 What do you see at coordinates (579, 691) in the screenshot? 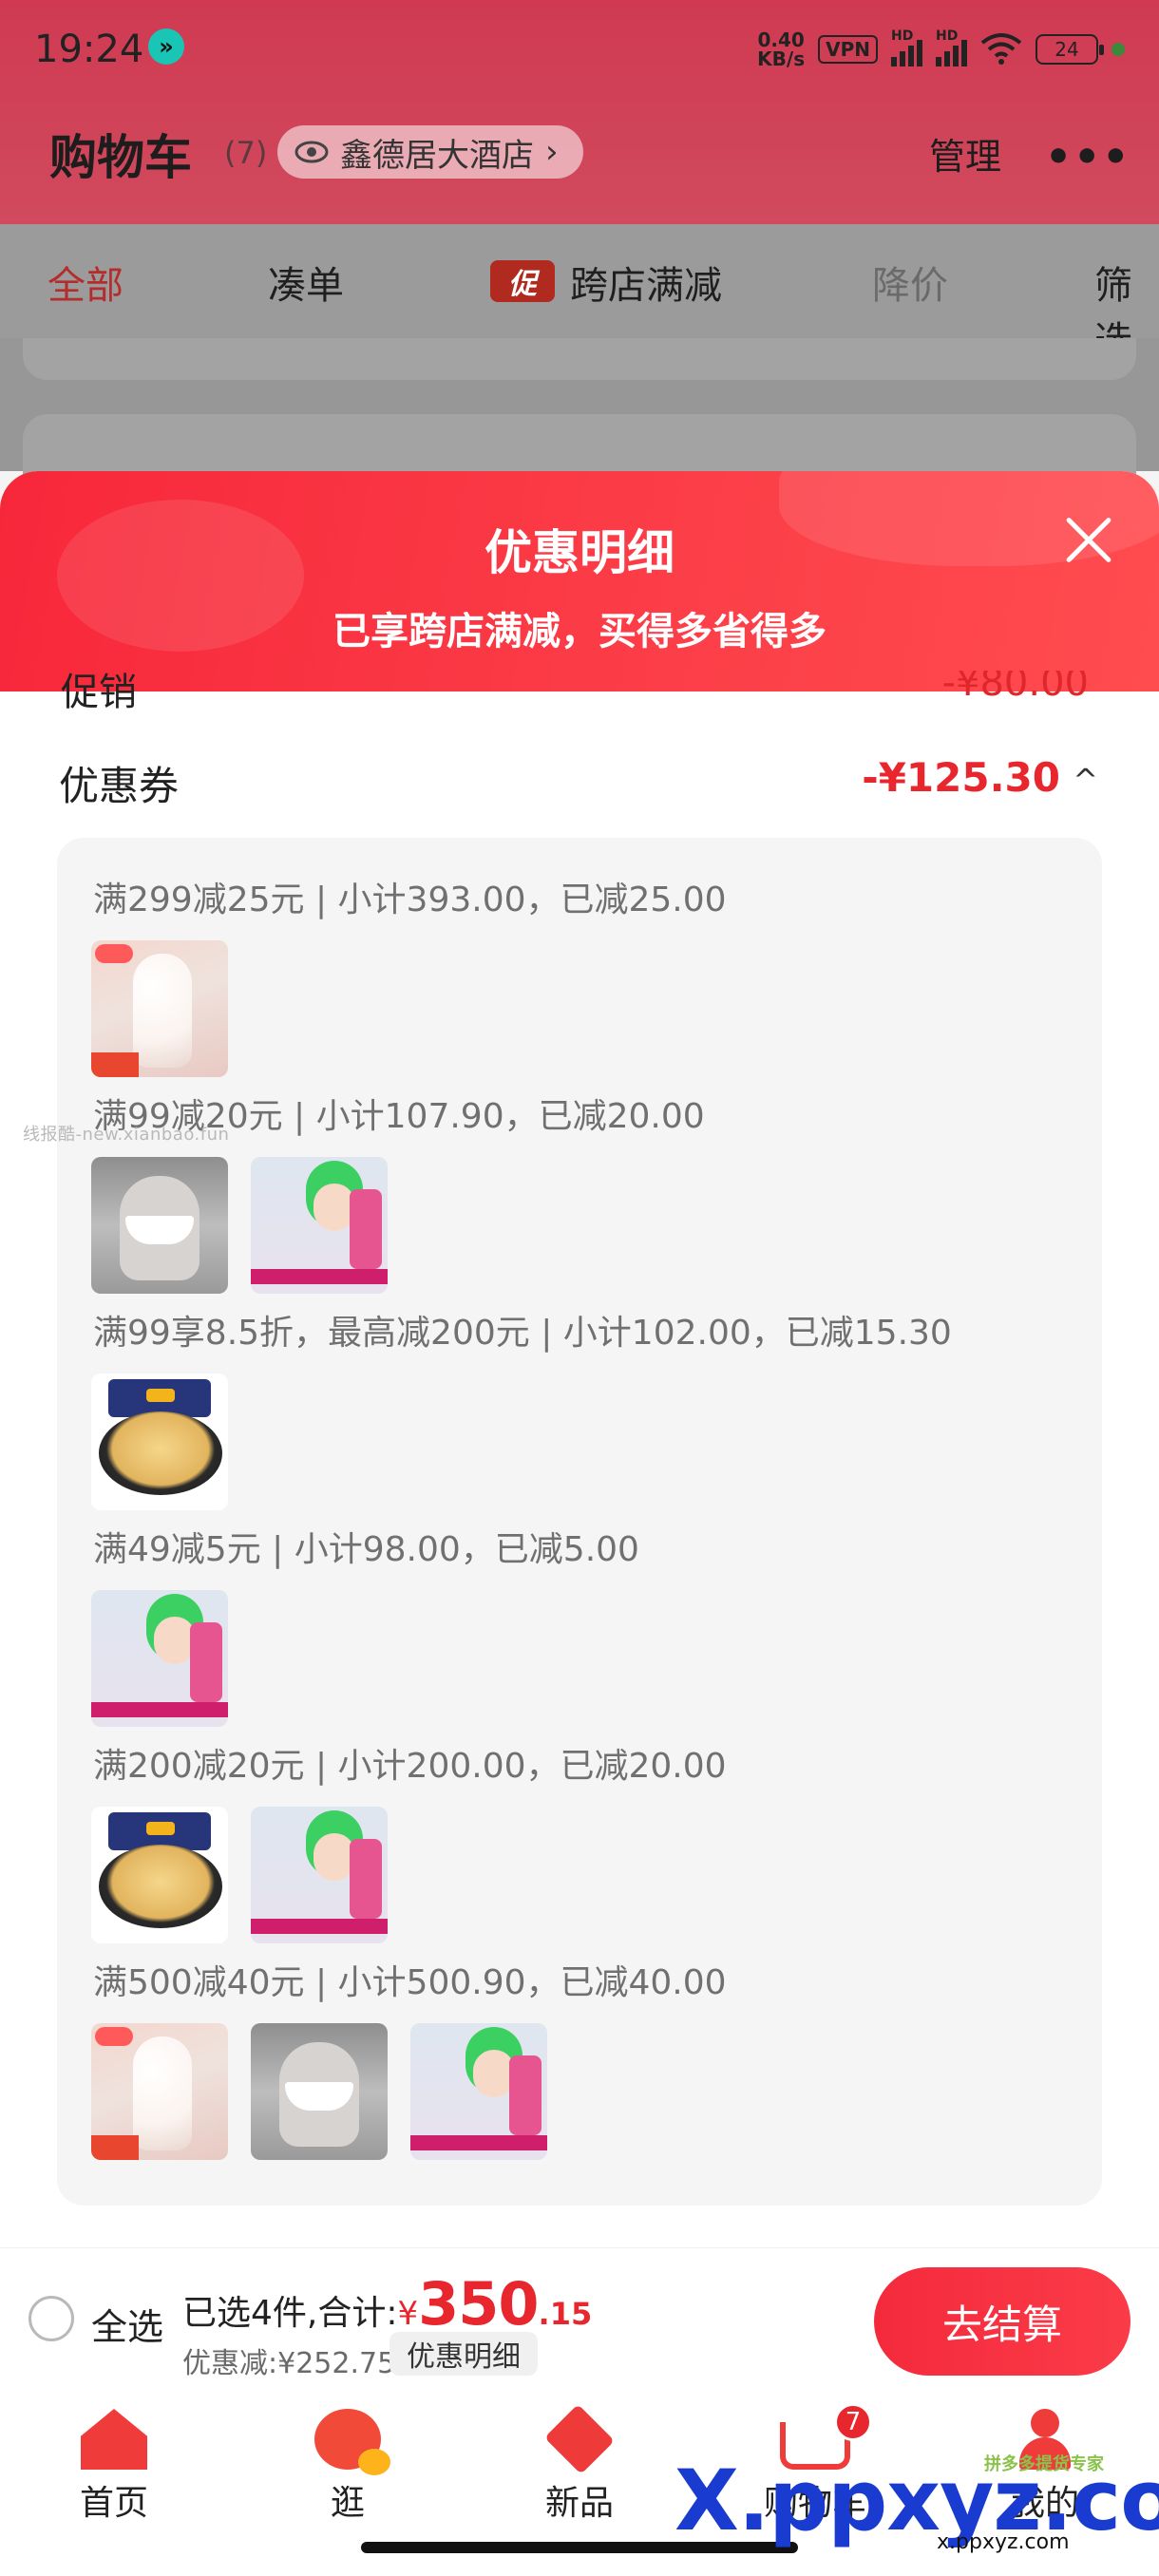
I see `promotion-row: 促销 -¥80.00` at bounding box center [579, 691].